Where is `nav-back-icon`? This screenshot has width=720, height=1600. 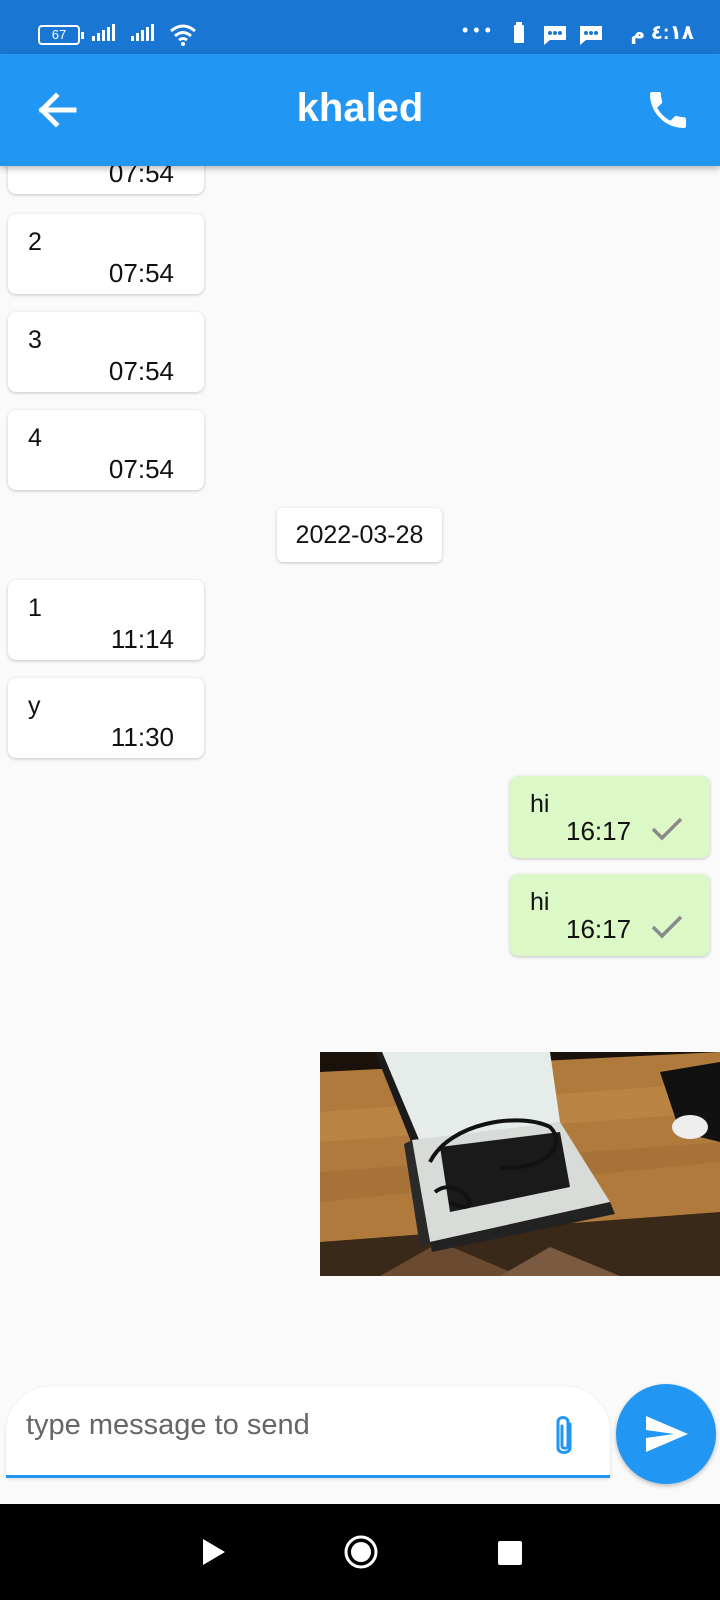
nav-back-icon is located at coordinates (214, 1552).